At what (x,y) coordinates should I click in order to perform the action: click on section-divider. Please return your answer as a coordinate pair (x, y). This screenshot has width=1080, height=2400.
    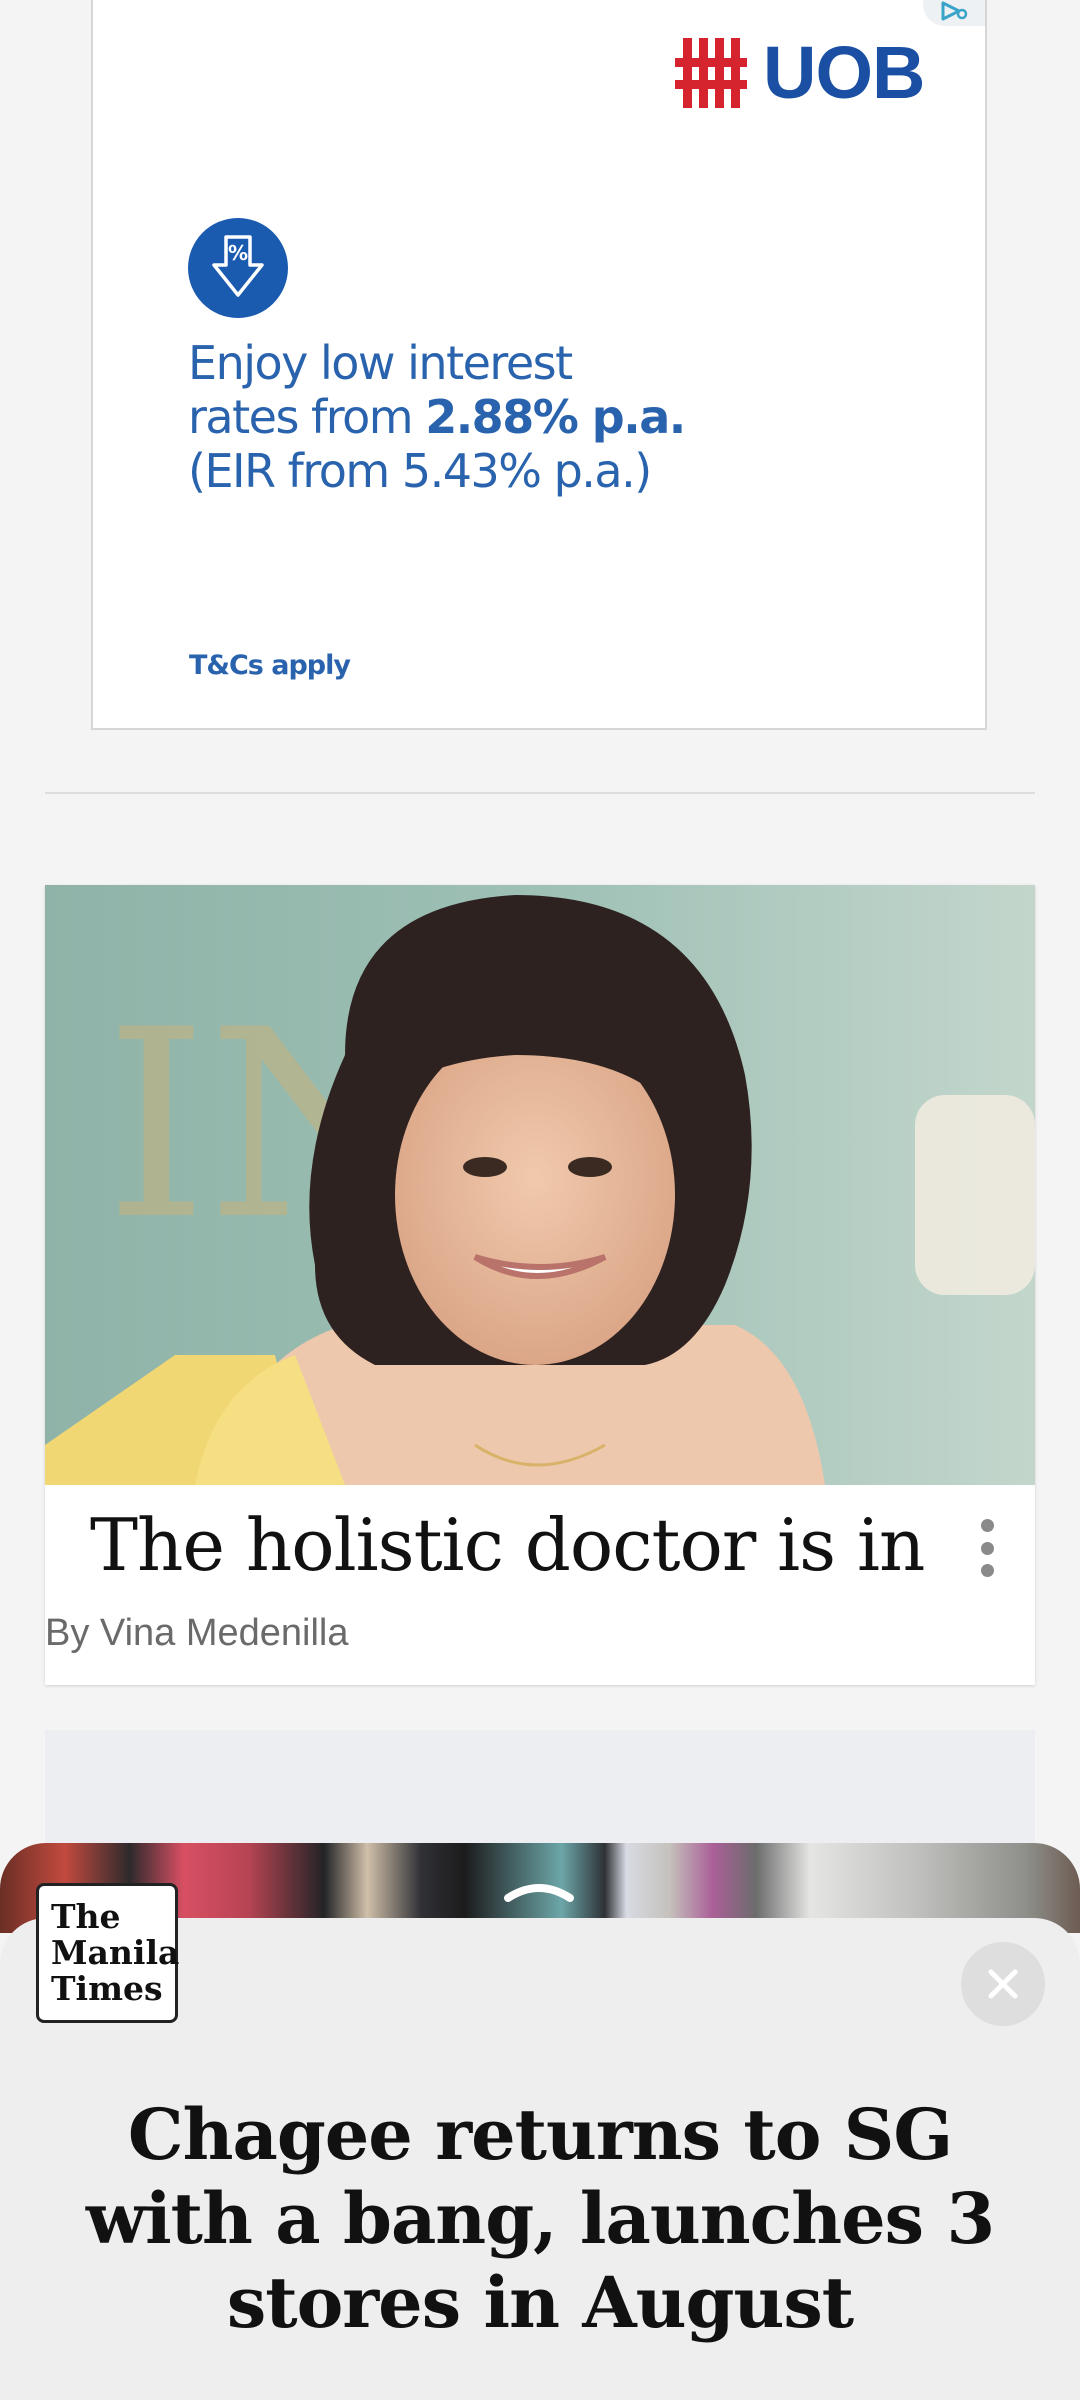
    Looking at the image, I should click on (540, 793).